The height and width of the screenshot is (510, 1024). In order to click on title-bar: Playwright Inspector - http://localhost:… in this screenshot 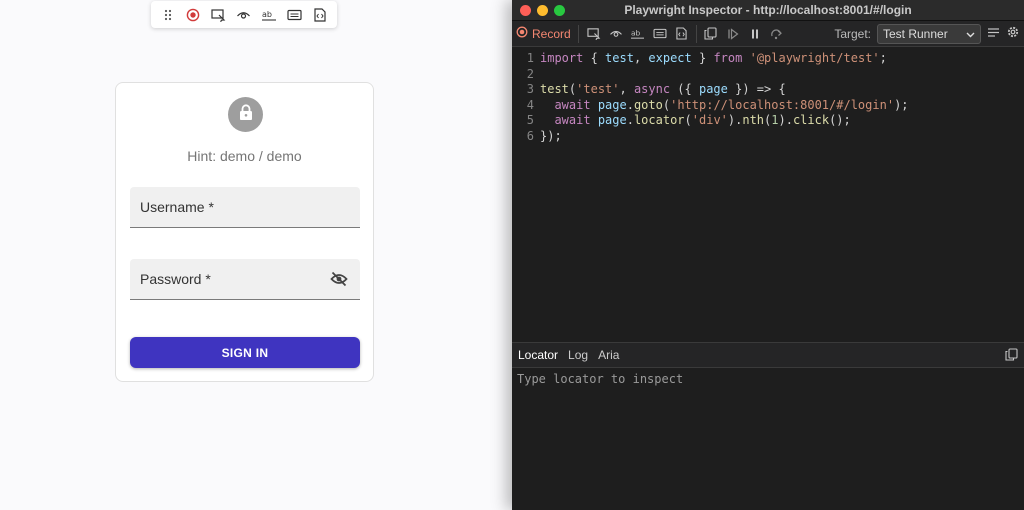, I will do `click(768, 10)`.